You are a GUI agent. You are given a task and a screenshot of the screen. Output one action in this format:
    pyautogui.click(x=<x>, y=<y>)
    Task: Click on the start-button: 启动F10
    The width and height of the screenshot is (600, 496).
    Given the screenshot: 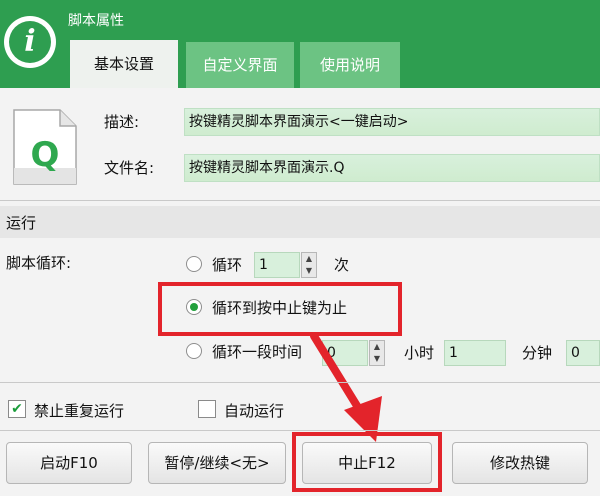 What is the action you would take?
    pyautogui.click(x=69, y=463)
    